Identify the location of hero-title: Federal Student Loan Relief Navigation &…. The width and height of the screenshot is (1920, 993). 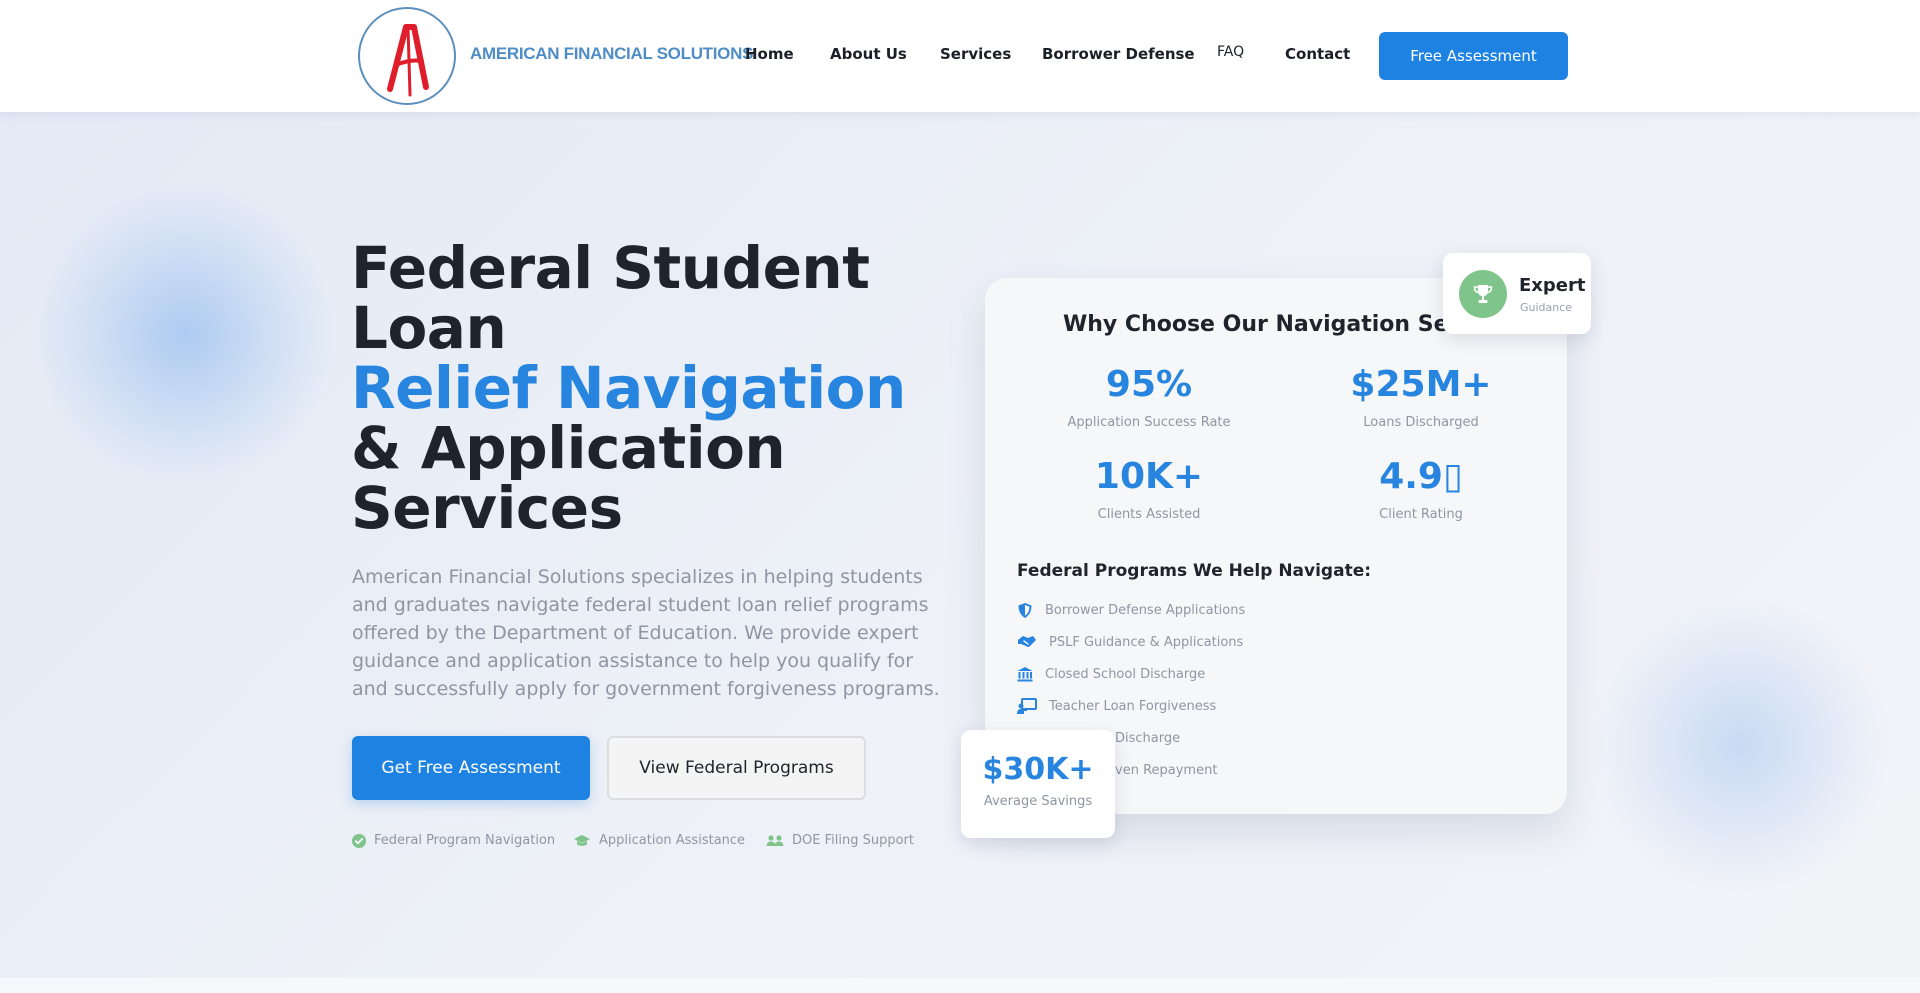
(631, 388).